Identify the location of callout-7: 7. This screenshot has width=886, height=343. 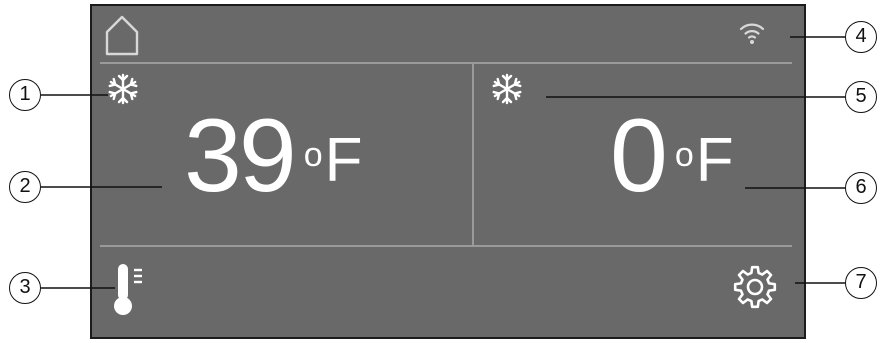
(861, 283).